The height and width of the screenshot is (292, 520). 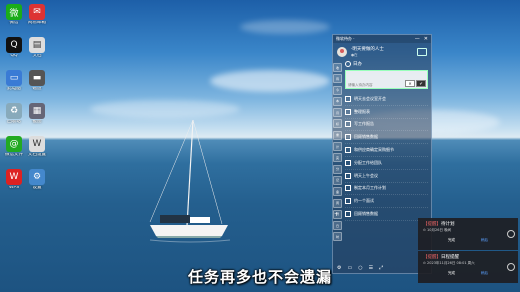 I want to click on desktop-icon: 微微信, so click(x=14, y=15).